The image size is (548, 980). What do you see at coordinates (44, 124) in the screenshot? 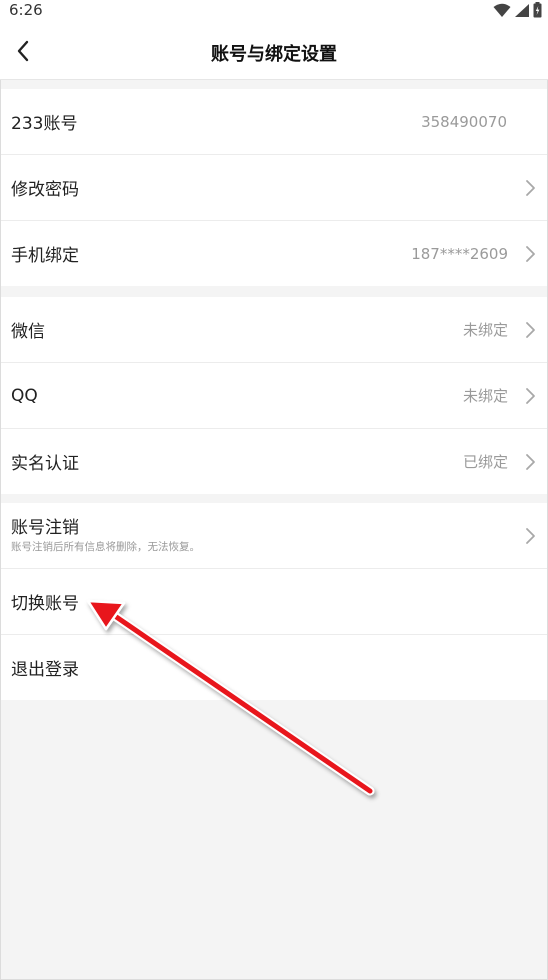
I see `row-label: 233账号` at bounding box center [44, 124].